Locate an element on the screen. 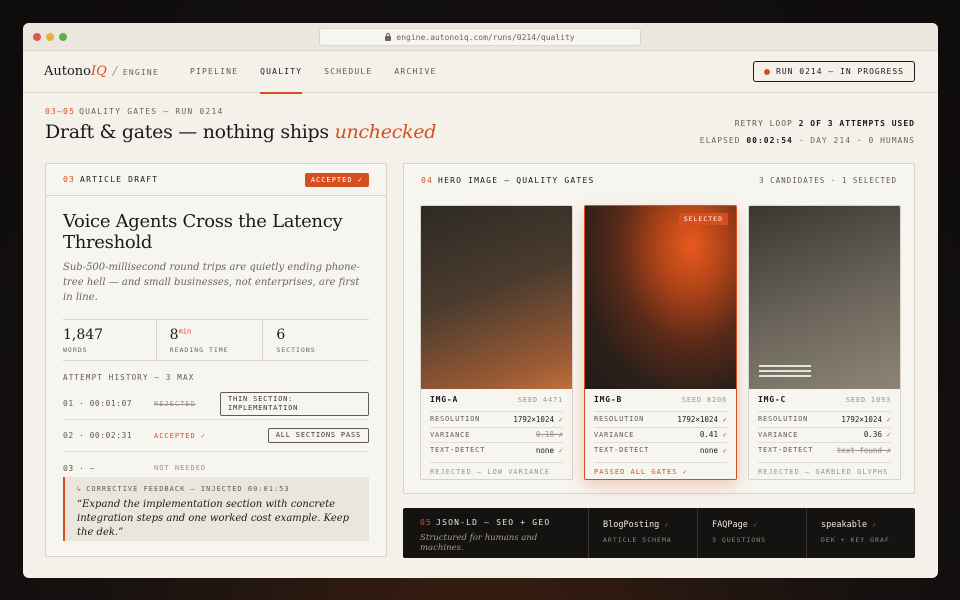  selected-badge: SELECTED is located at coordinates (703, 219).